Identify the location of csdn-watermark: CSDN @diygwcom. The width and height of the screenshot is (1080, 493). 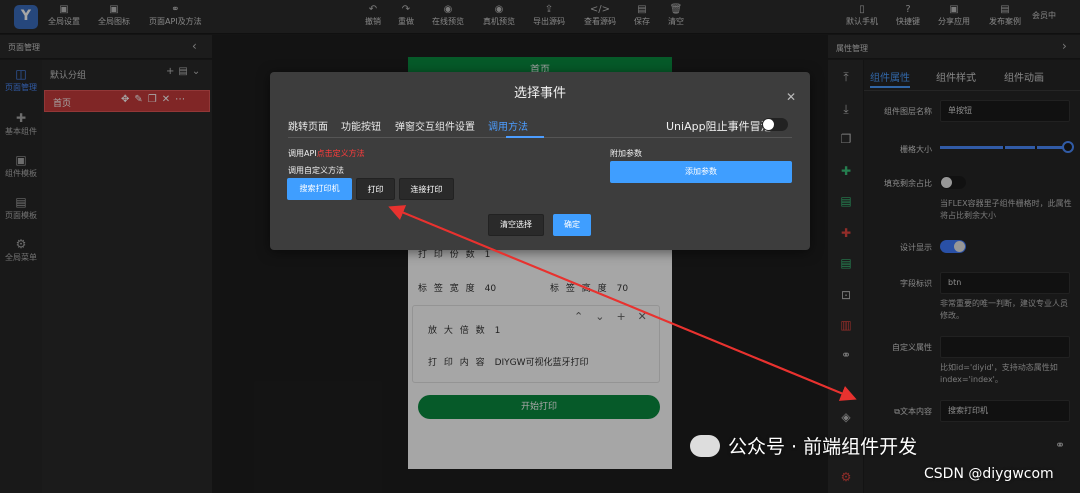
(989, 474).